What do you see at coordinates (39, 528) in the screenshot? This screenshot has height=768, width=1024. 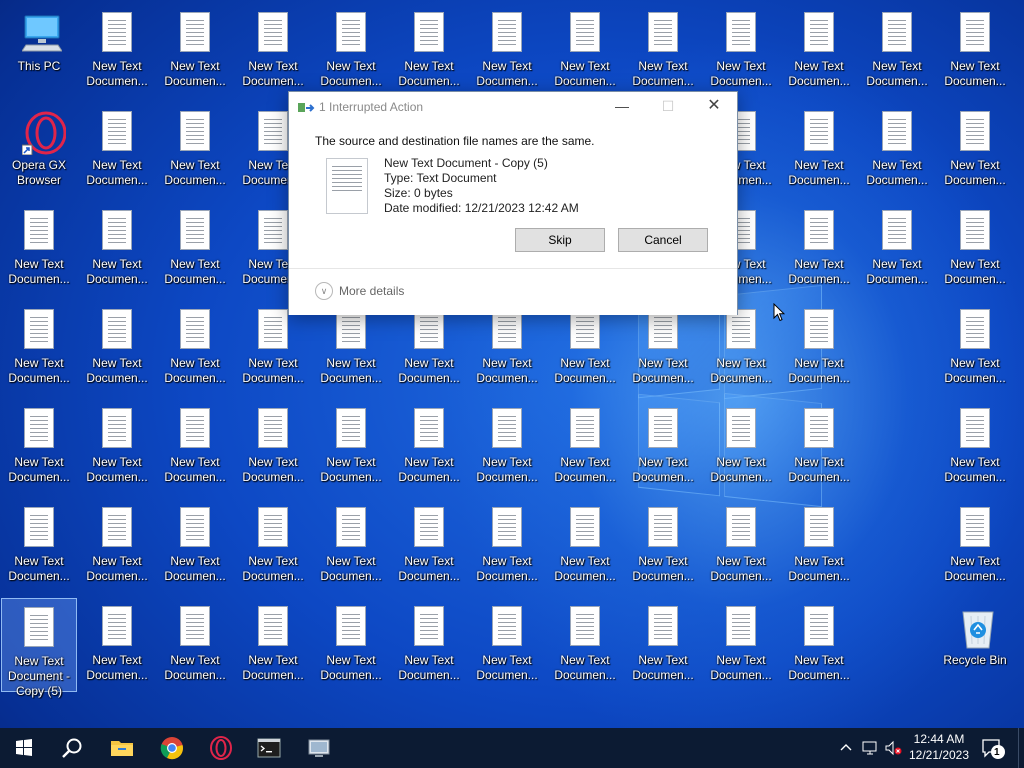 I see `text-document-icon` at bounding box center [39, 528].